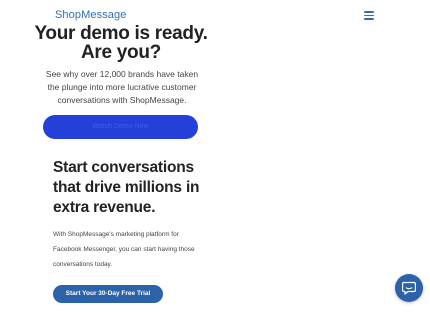 Image resolution: width=430 pixels, height=315 pixels. Describe the element at coordinates (108, 294) in the screenshot. I see `free-trial-button: Start Your 30-Day Free Trial` at that location.